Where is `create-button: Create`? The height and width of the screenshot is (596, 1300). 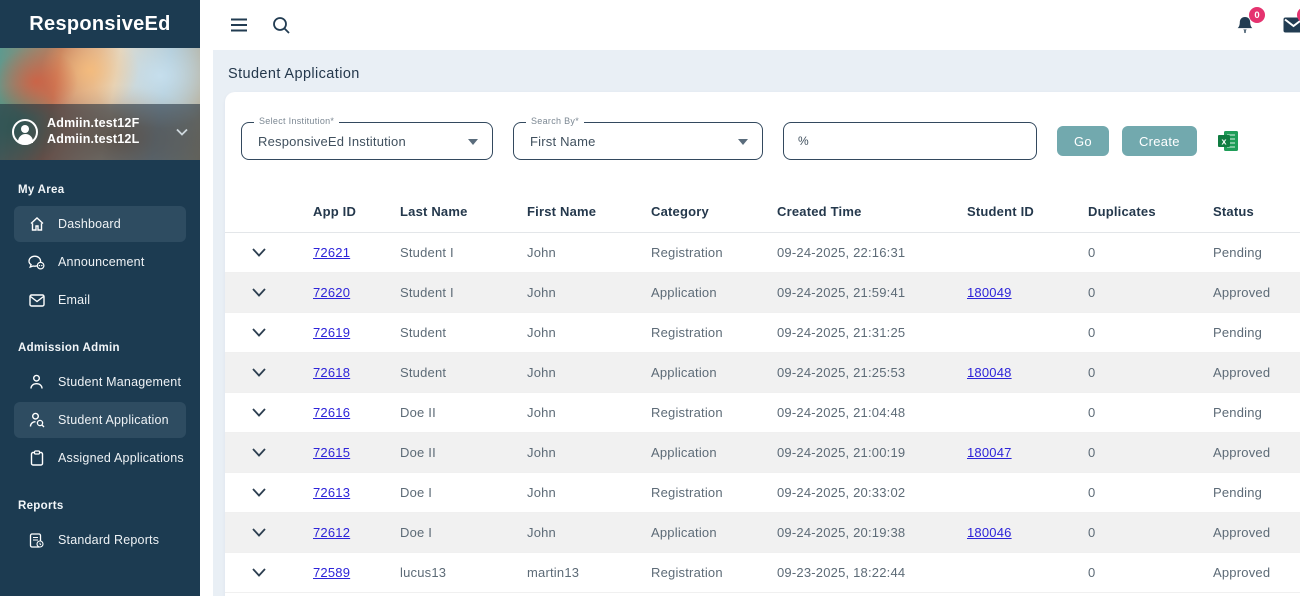
create-button: Create is located at coordinates (1159, 141).